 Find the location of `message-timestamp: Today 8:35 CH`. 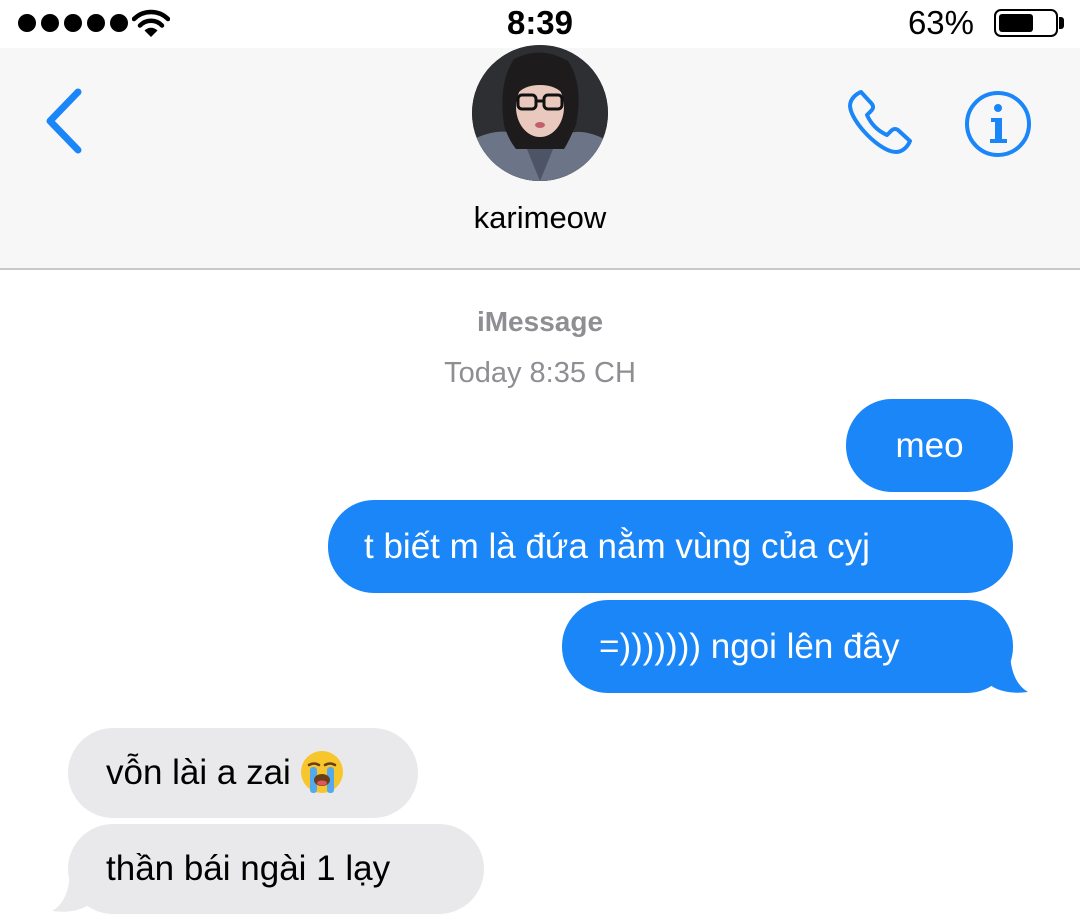

message-timestamp: Today 8:35 CH is located at coordinates (540, 373).